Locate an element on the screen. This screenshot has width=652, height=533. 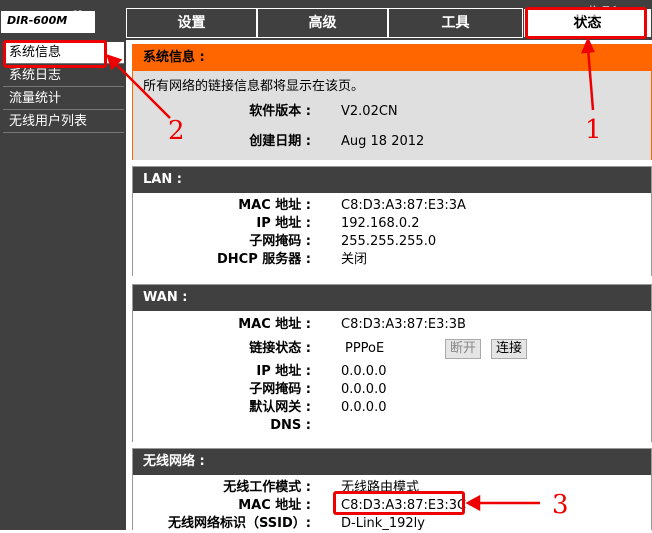
annotation-number-3: 3 is located at coordinates (560, 505).